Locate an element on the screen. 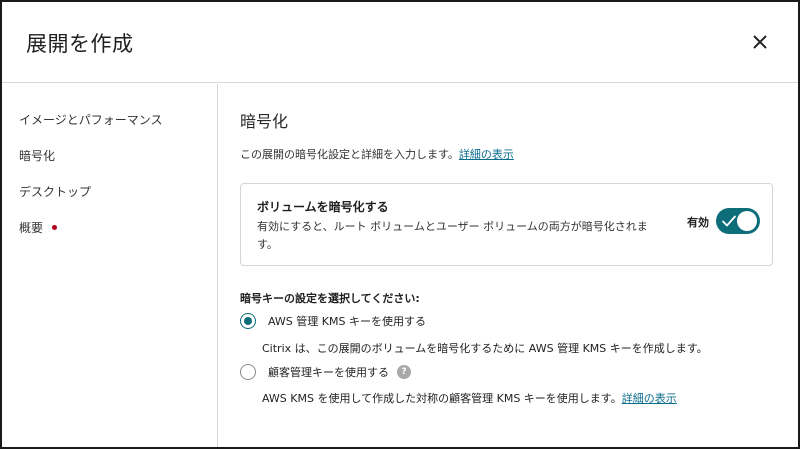 This screenshot has height=449, width=800. section-description-text: この展開の暗号化設定と詳細を入力します。 is located at coordinates (349, 154).